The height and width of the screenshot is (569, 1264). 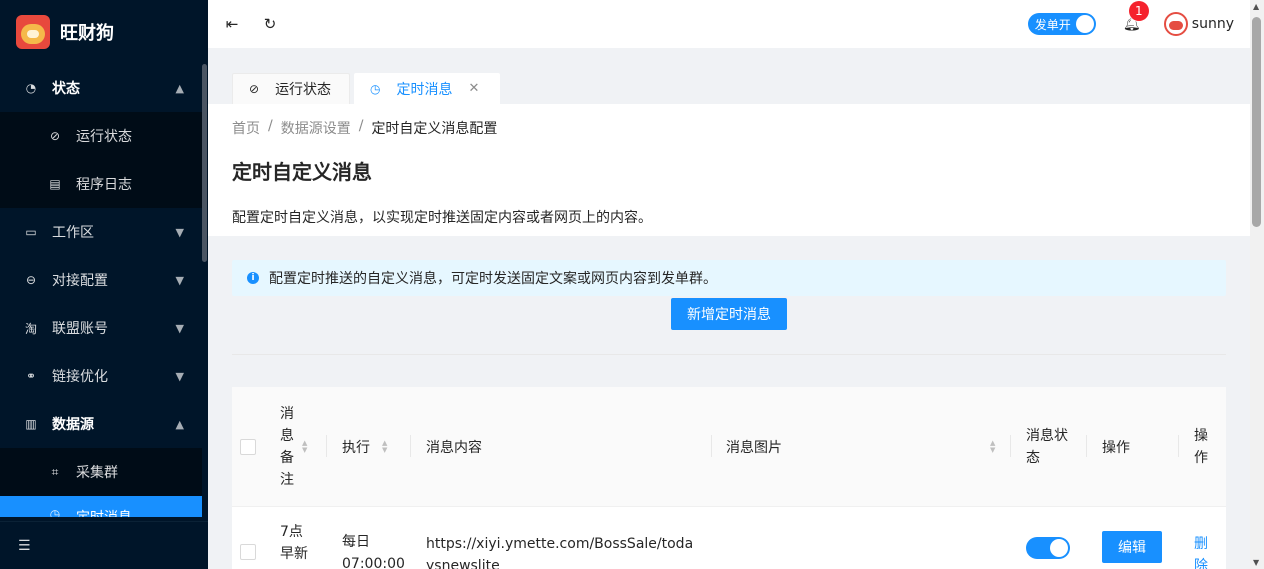 What do you see at coordinates (179, 424) in the screenshot?
I see `chevron-up-icon: ▲` at bounding box center [179, 424].